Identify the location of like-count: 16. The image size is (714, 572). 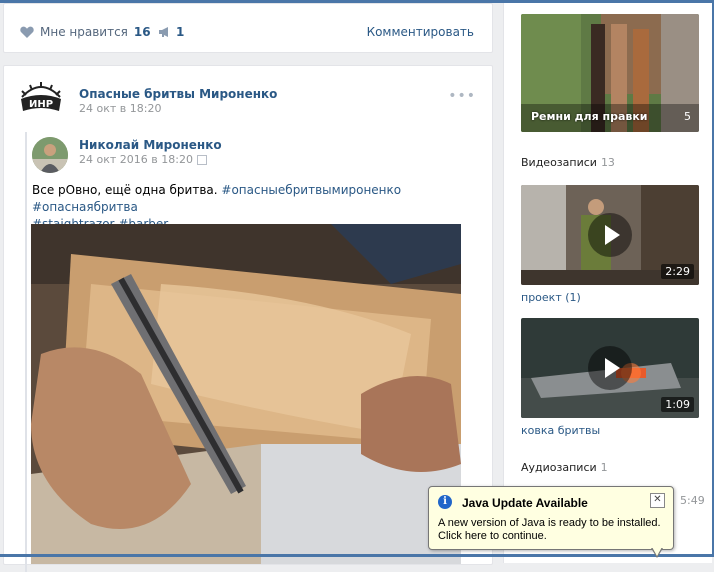
(142, 32).